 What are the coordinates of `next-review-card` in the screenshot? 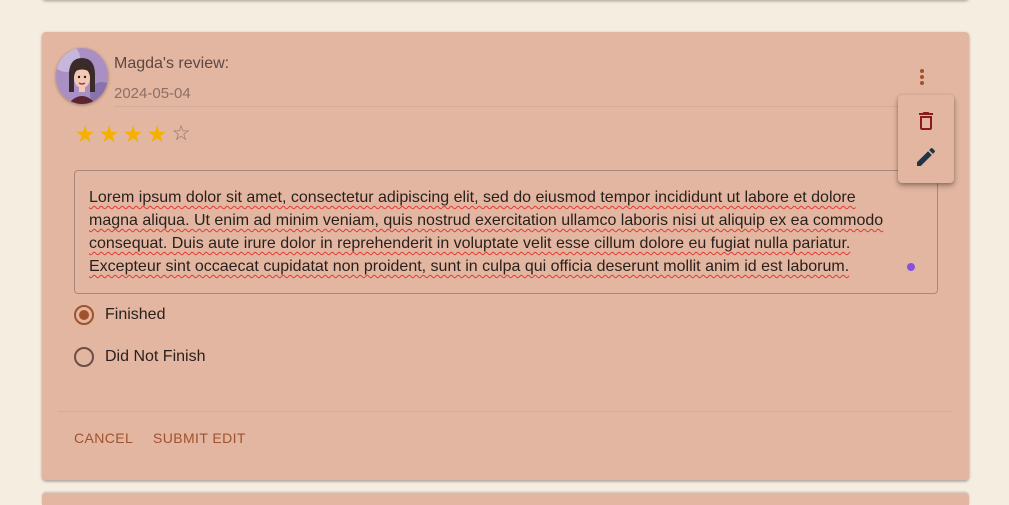 It's located at (505, 499).